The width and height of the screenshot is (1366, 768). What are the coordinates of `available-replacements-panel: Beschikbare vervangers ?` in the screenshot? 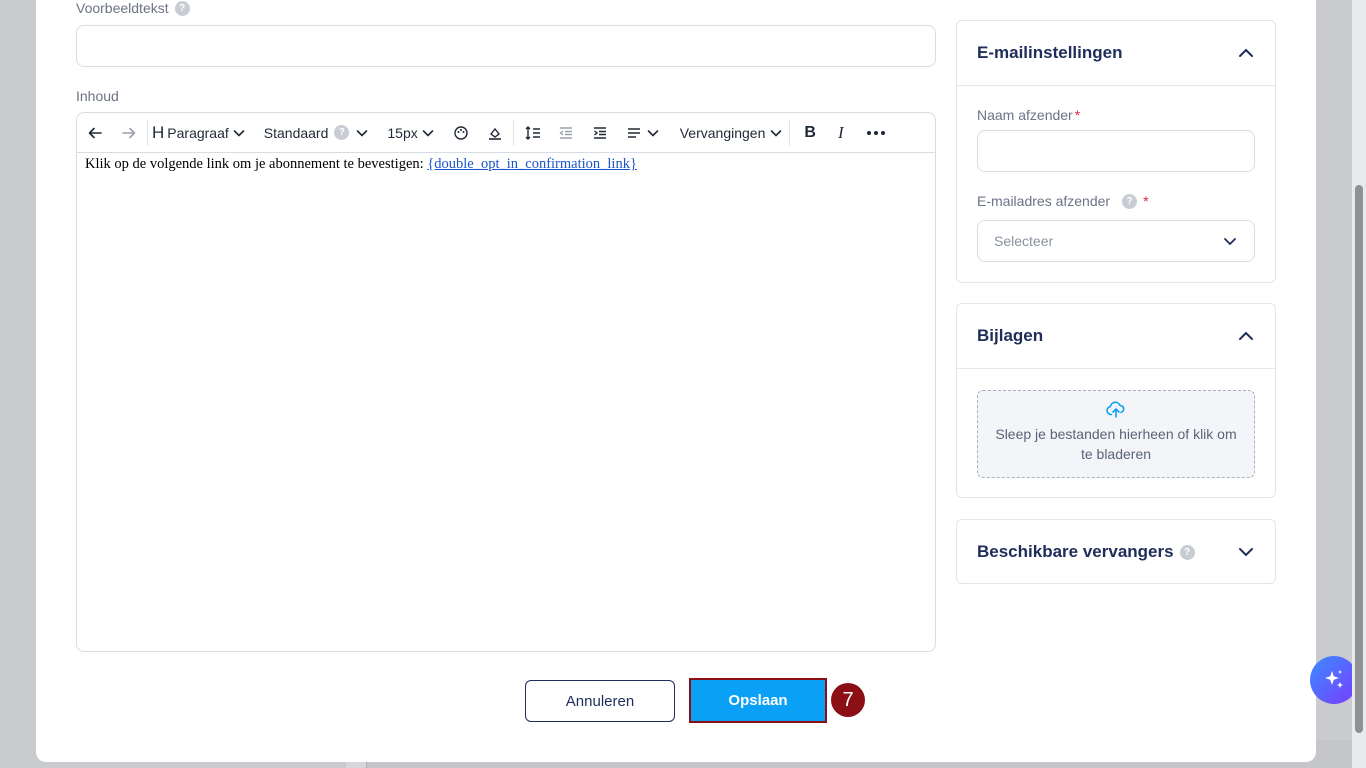 It's located at (1116, 551).